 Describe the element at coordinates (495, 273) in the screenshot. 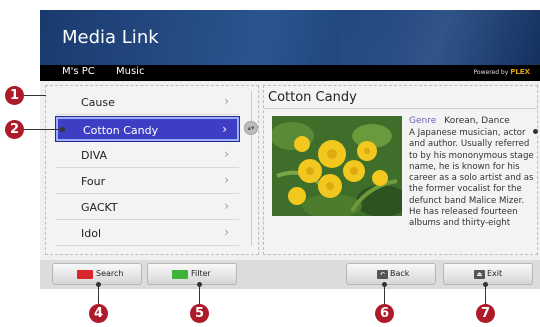

I see `exit-button-label: Exit` at that location.